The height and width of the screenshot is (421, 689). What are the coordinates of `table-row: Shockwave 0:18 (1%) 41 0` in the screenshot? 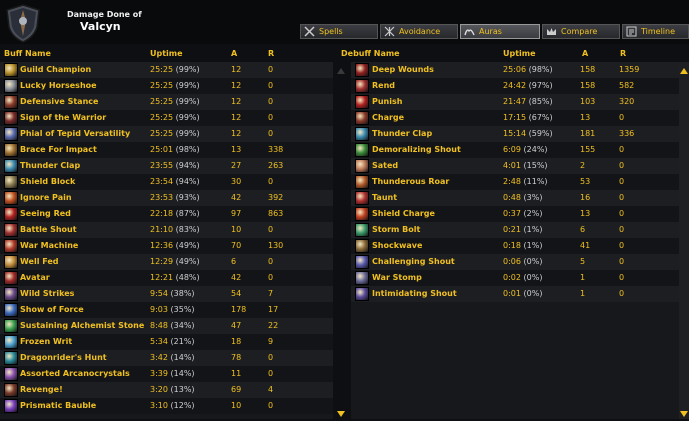 It's located at (520, 246).